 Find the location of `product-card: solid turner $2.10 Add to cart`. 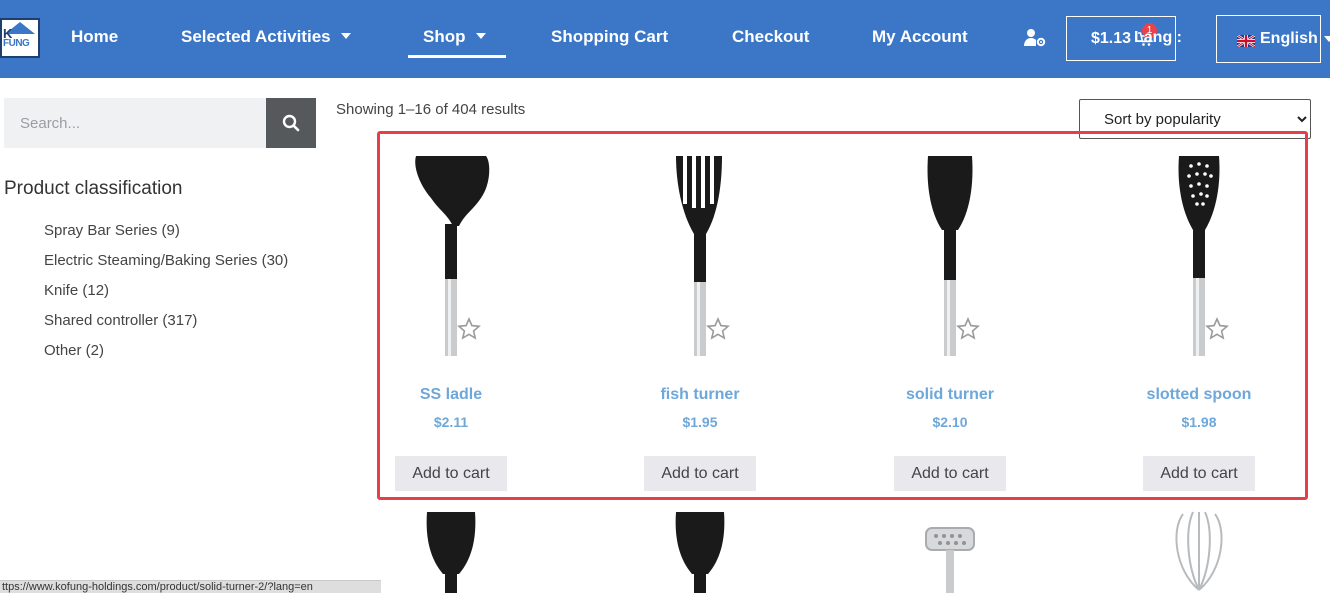

product-card: solid turner $2.10 Add to cart is located at coordinates (950, 322).